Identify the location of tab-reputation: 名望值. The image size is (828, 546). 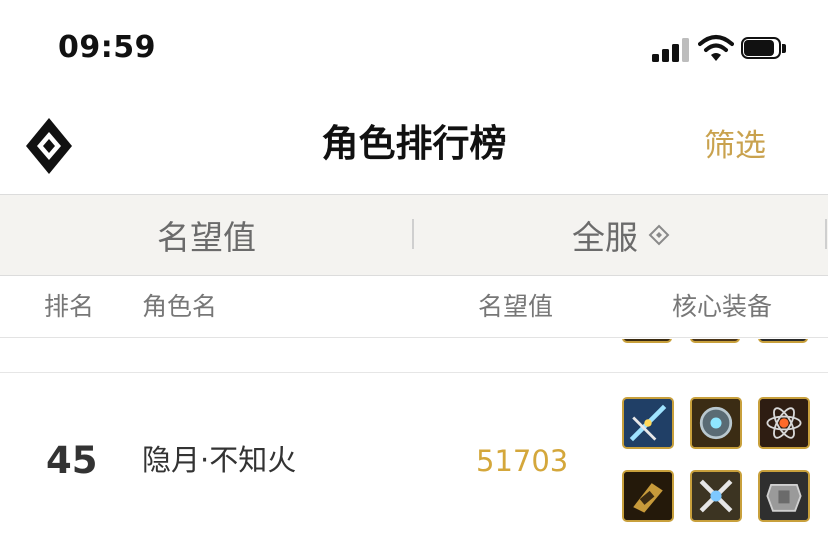
(206, 235).